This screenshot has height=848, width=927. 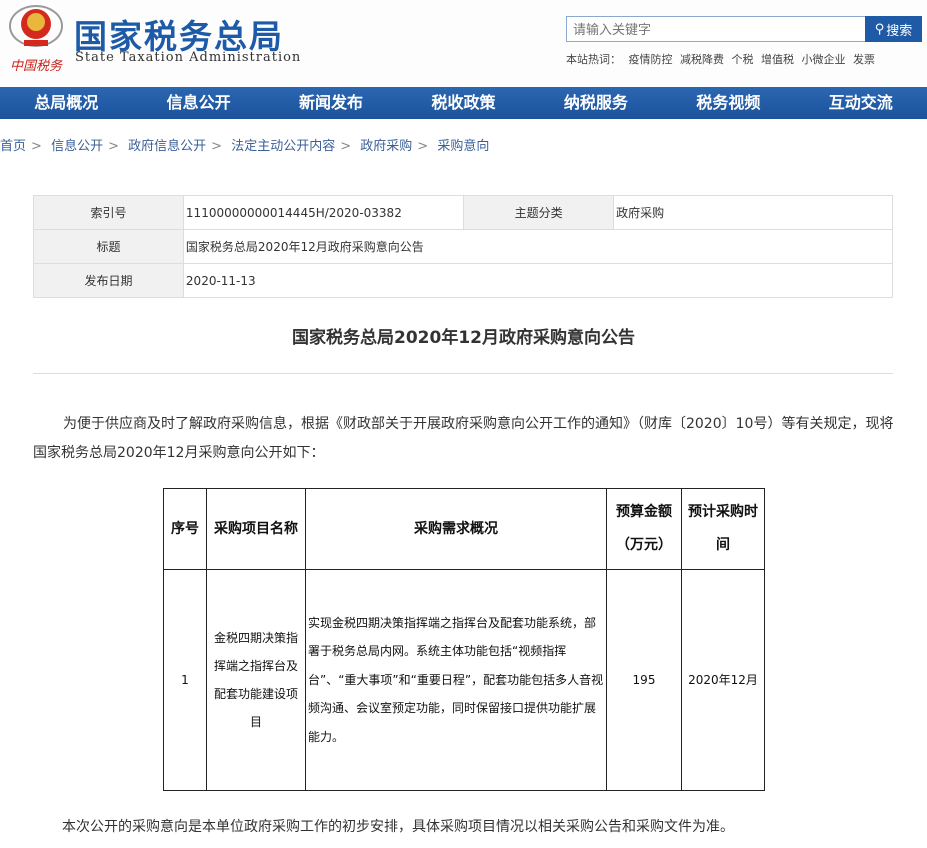 I want to click on breadcrumb-link: 政府信息公开, so click(x=167, y=146).